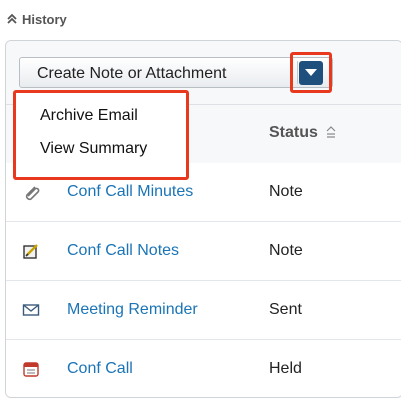 The height and width of the screenshot is (398, 401). I want to click on create-note-button: Create Note or Attachment, so click(176, 72).